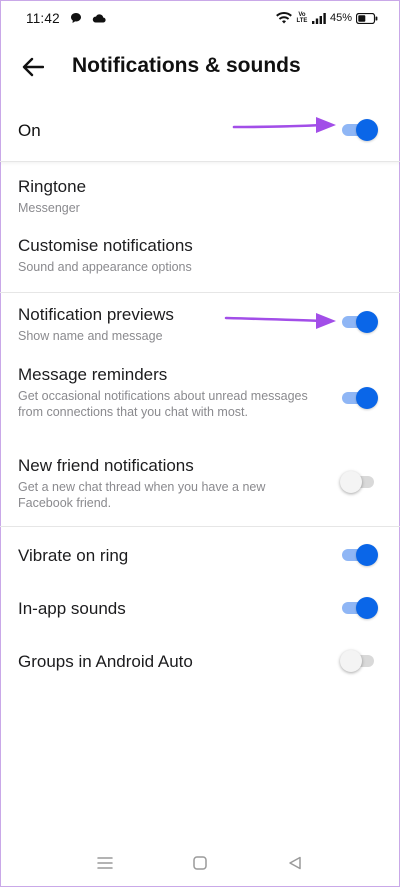 The width and height of the screenshot is (400, 887). What do you see at coordinates (200, 556) in the screenshot?
I see `vibrate-on-ring-row: Vibrate on ring` at bounding box center [200, 556].